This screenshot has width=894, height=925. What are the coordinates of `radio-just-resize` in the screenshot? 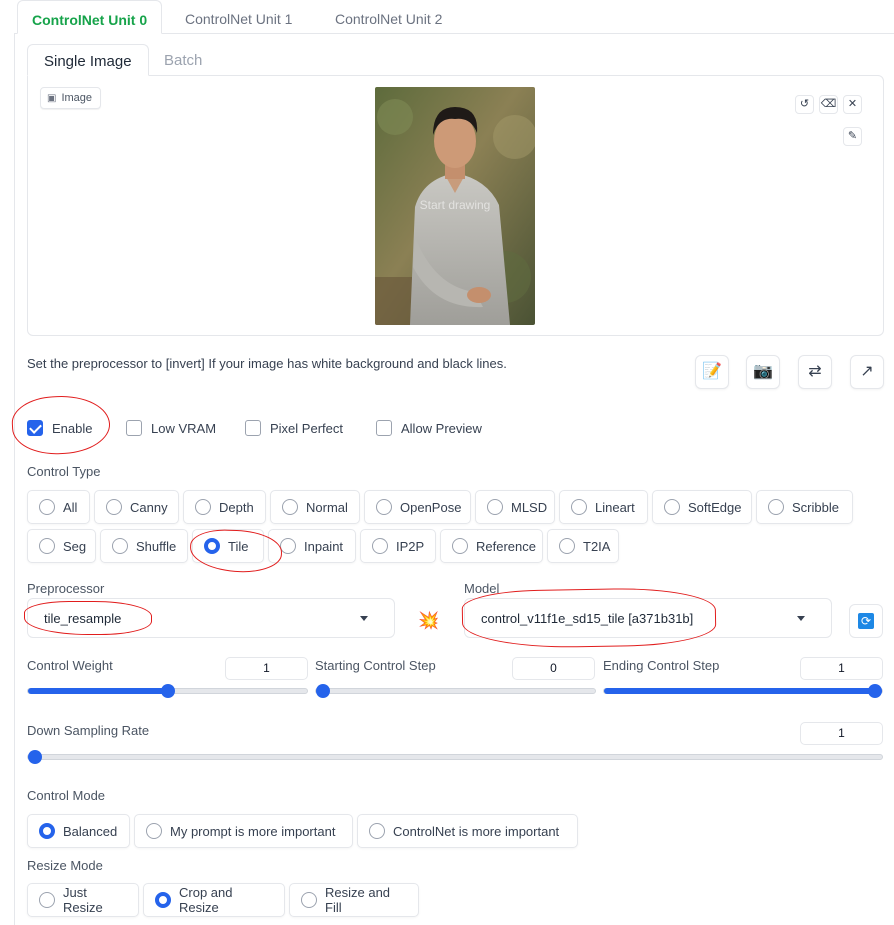 It's located at (47, 900).